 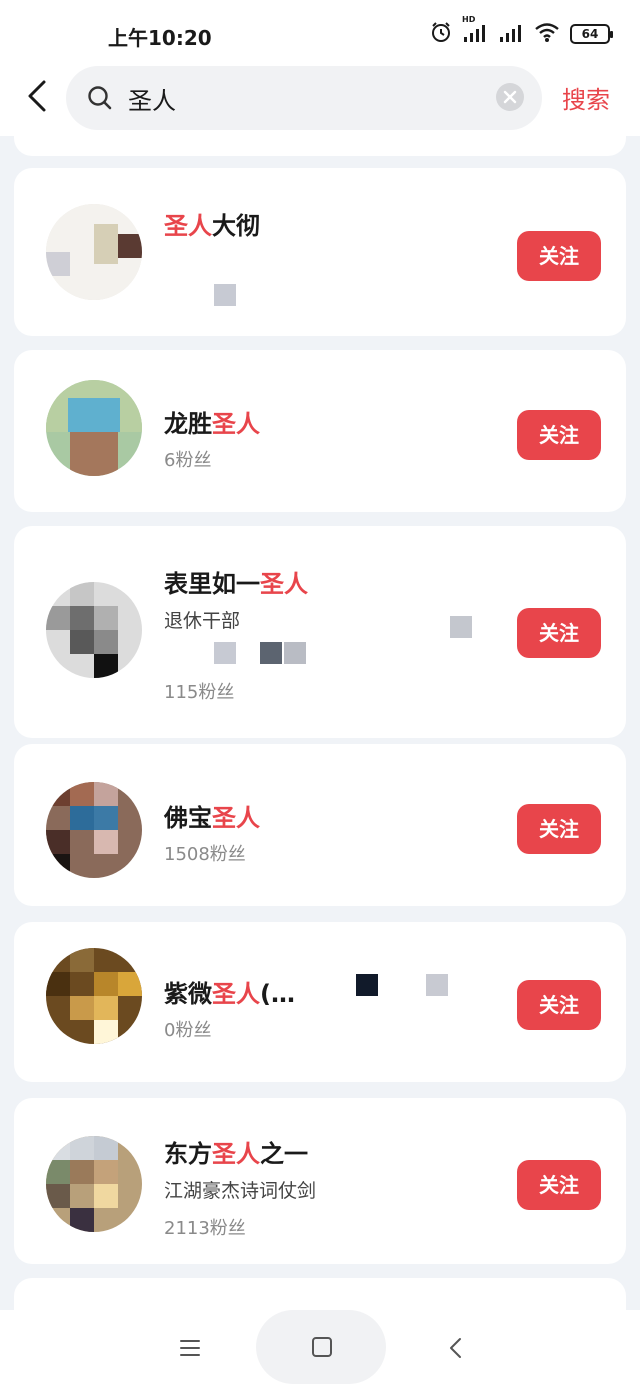 What do you see at coordinates (199, 692) in the screenshot?
I see `follower-count: 115粉丝` at bounding box center [199, 692].